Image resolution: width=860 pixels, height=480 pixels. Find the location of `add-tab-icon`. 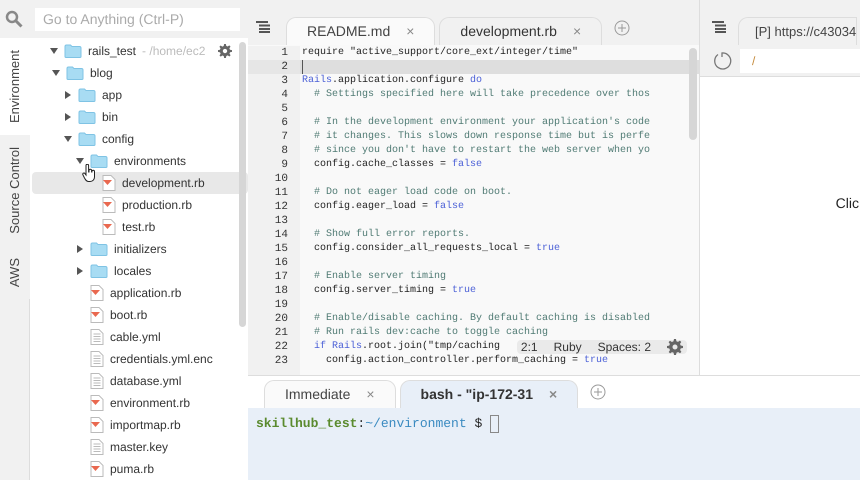

add-tab-icon is located at coordinates (598, 392).